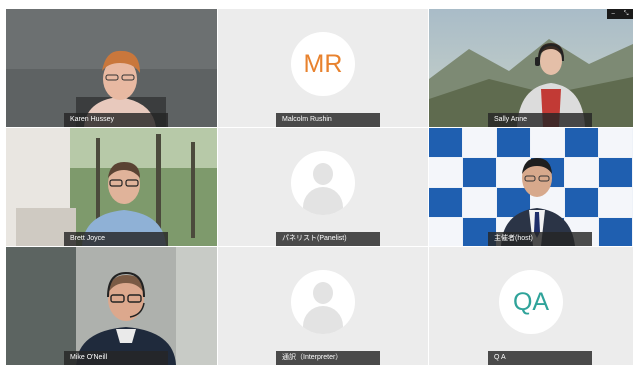 This screenshot has width=633, height=365. Describe the element at coordinates (540, 358) in the screenshot. I see `participant-name-label: Q A` at that location.